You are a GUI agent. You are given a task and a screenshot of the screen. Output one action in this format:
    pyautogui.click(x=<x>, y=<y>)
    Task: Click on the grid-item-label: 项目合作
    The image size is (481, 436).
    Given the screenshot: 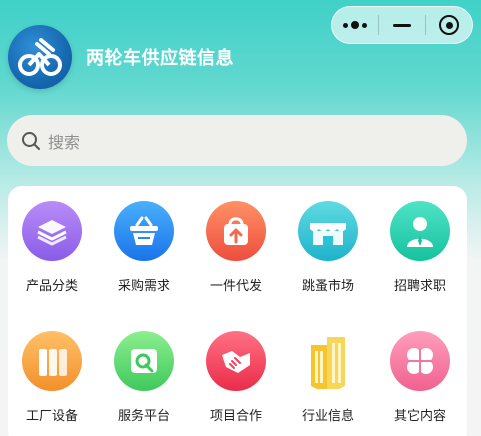 What is the action you would take?
    pyautogui.click(x=235, y=416)
    